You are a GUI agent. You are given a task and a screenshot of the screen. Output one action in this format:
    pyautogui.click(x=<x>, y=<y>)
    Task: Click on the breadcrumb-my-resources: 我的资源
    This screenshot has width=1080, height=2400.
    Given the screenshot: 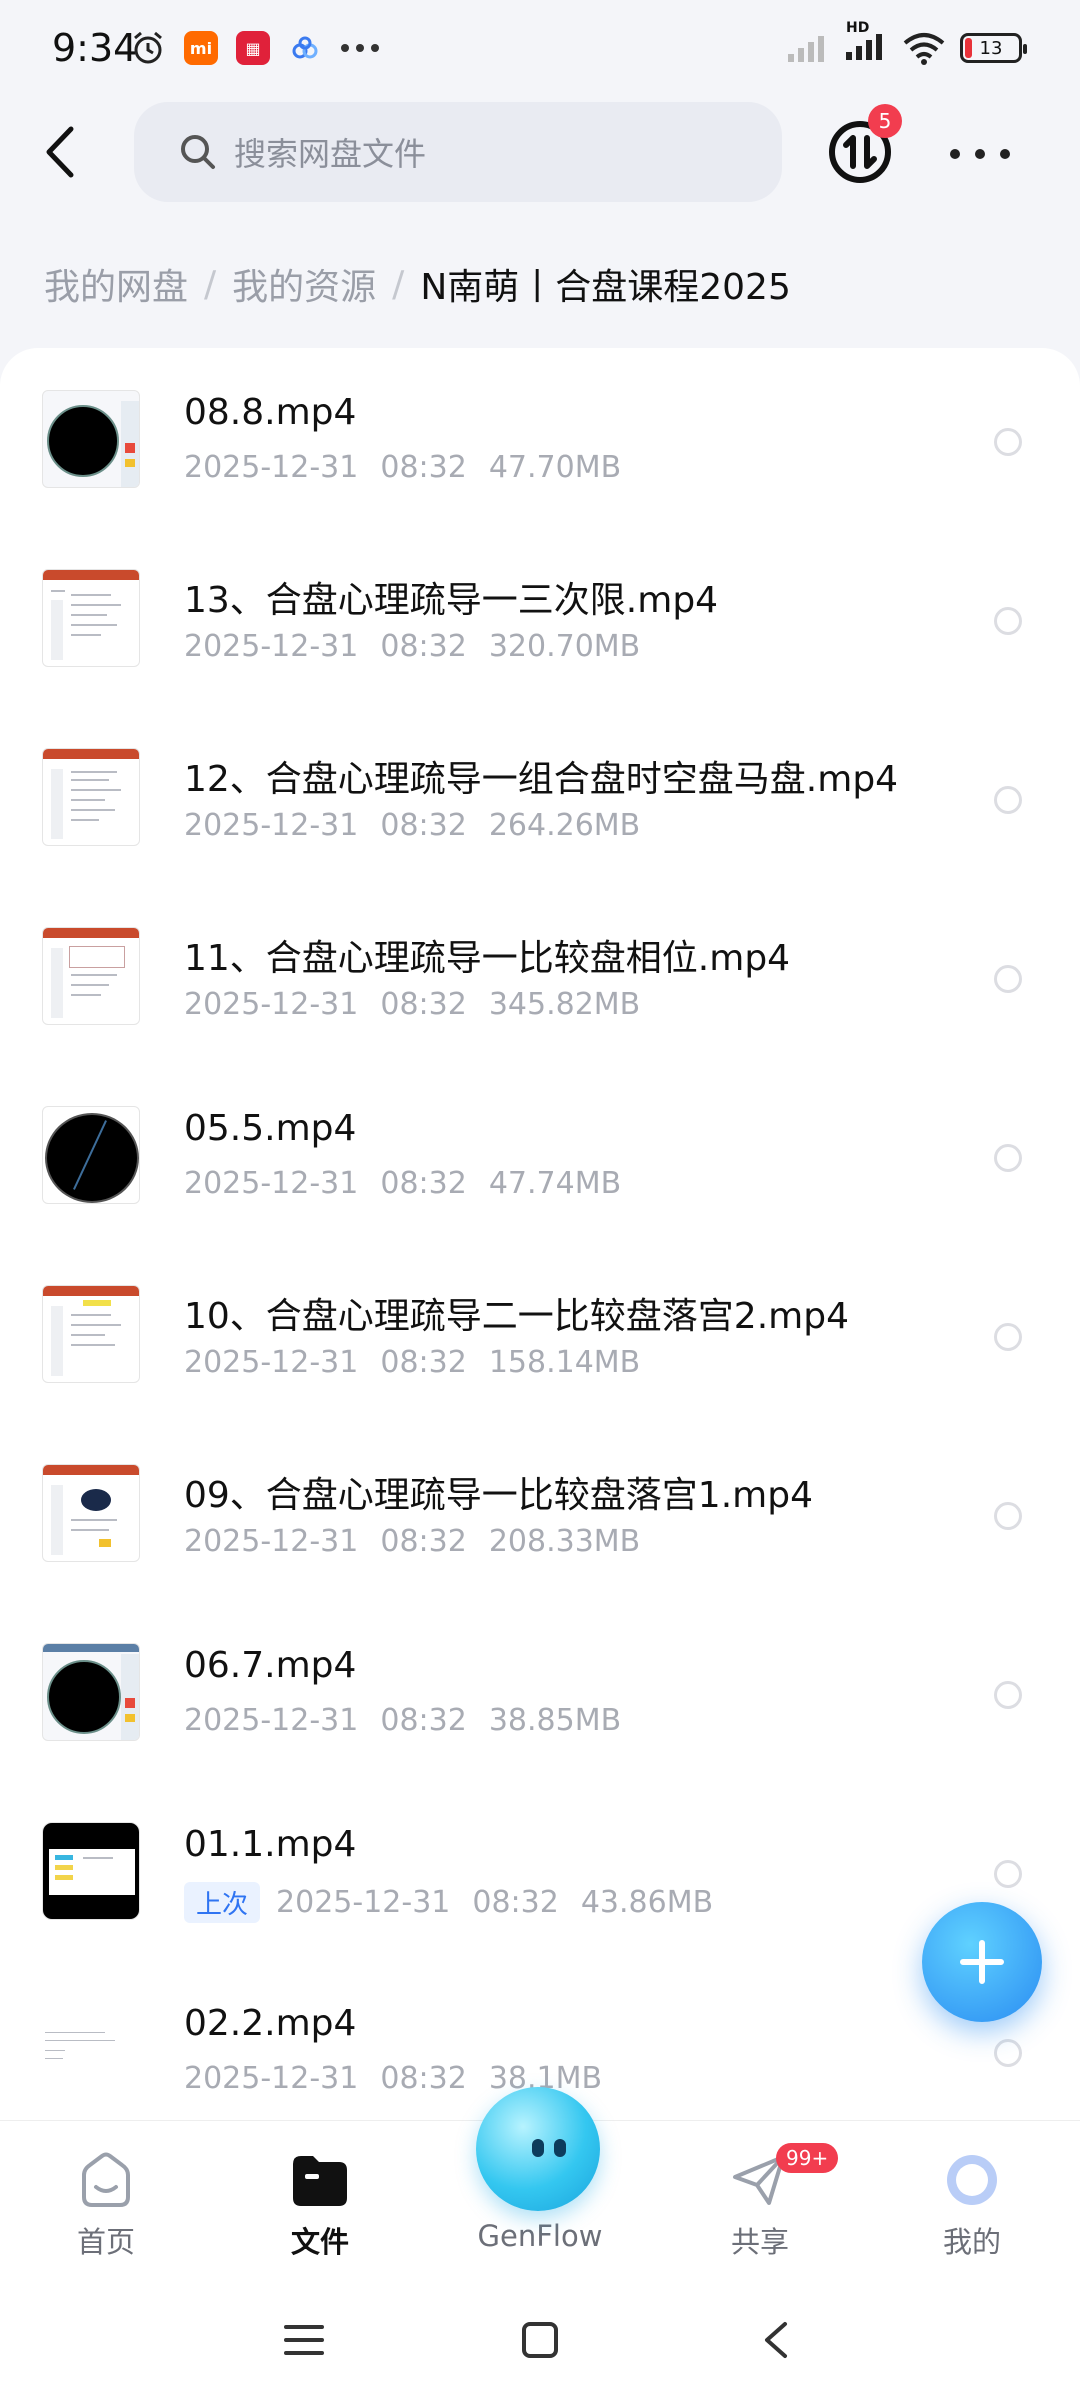 What is the action you would take?
    pyautogui.click(x=304, y=284)
    